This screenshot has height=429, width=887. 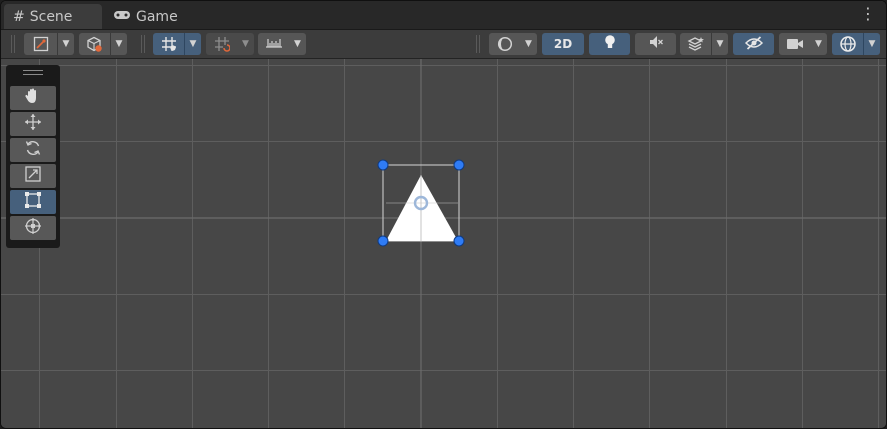 I want to click on move-tool-button, so click(x=33, y=124).